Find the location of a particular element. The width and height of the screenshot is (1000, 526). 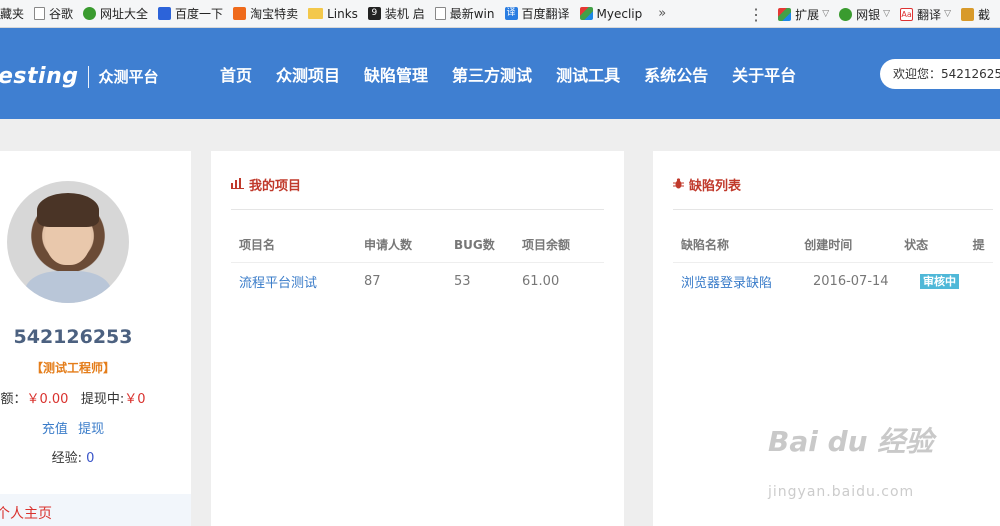

account-links: 充值 提现 is located at coordinates (78, 427).